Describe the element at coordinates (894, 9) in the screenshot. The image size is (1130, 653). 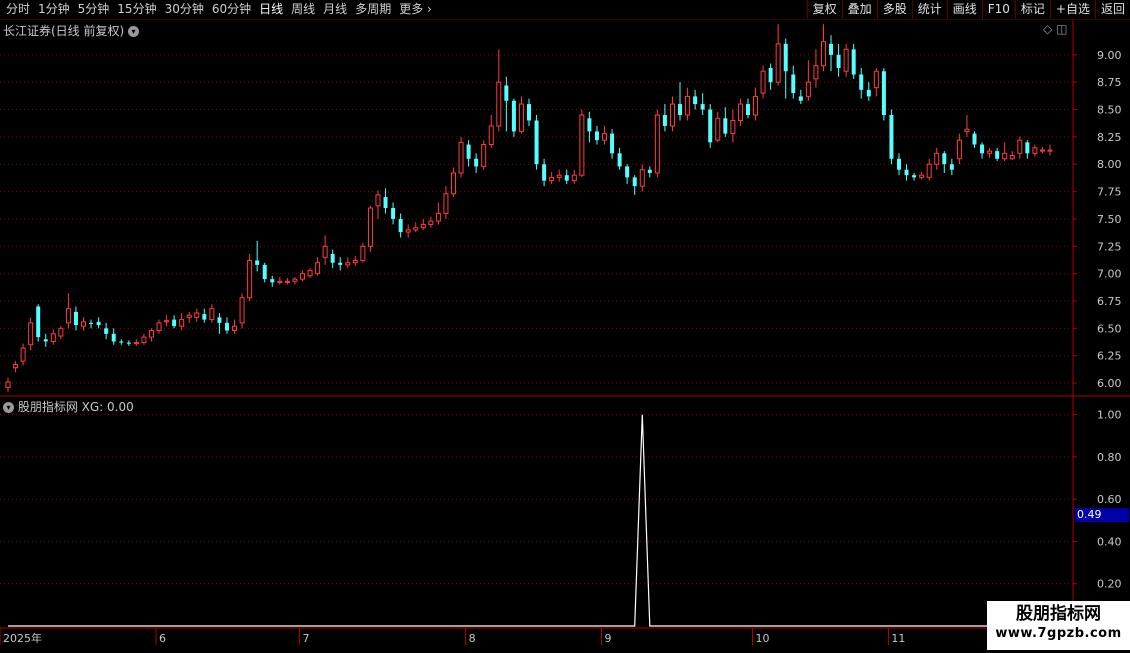
I see `tool-button-2: 多股` at that location.